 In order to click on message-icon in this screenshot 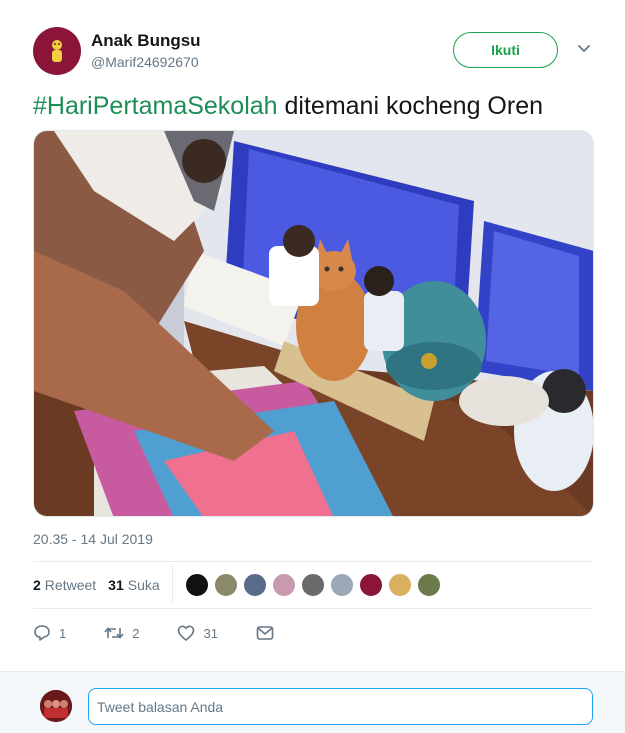, I will do `click(265, 633)`.